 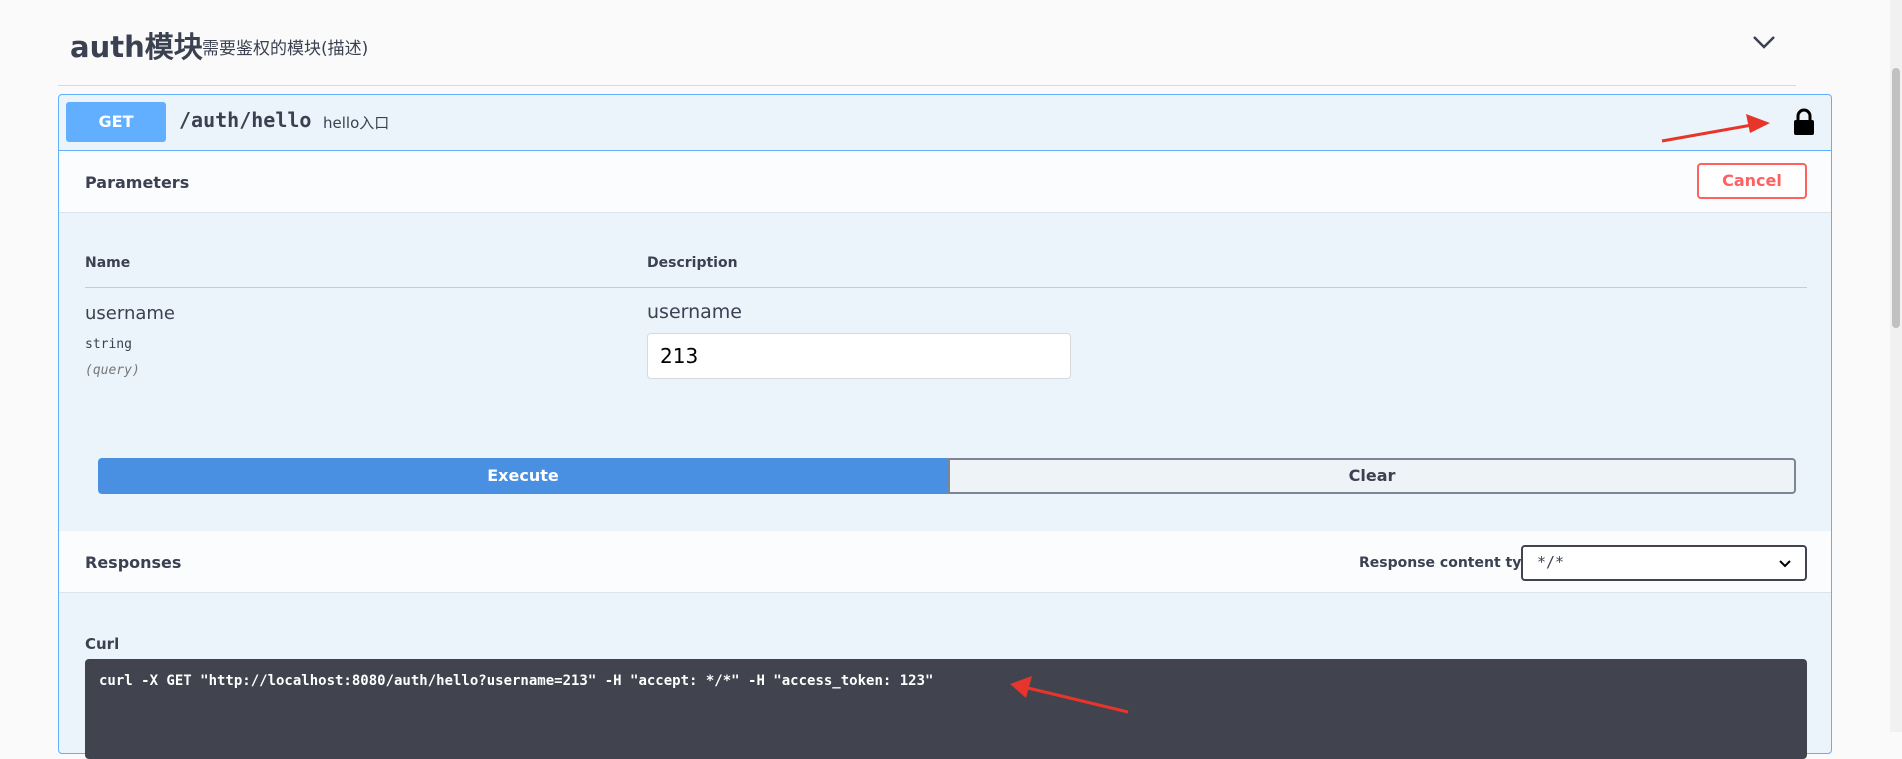 What do you see at coordinates (116, 122) in the screenshot?
I see `method-badge: GET` at bounding box center [116, 122].